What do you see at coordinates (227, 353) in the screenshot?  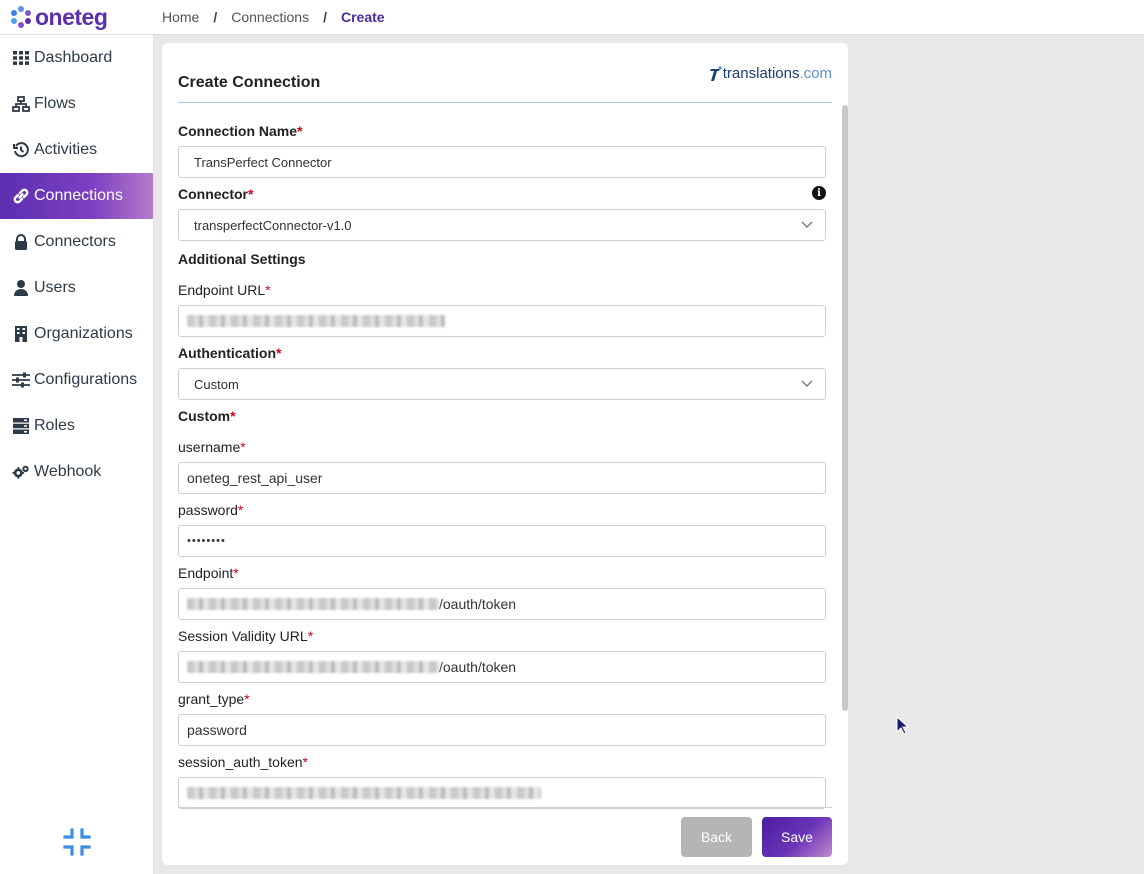 I see `authentication-label: Authentication` at bounding box center [227, 353].